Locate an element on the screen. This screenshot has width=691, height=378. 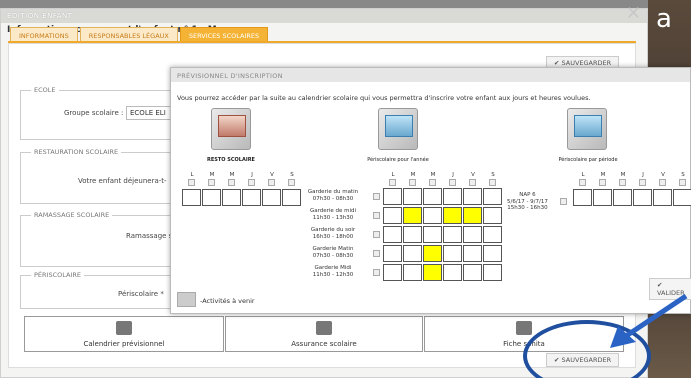
periscolaire-annee-icon is located at coordinates (398, 129).